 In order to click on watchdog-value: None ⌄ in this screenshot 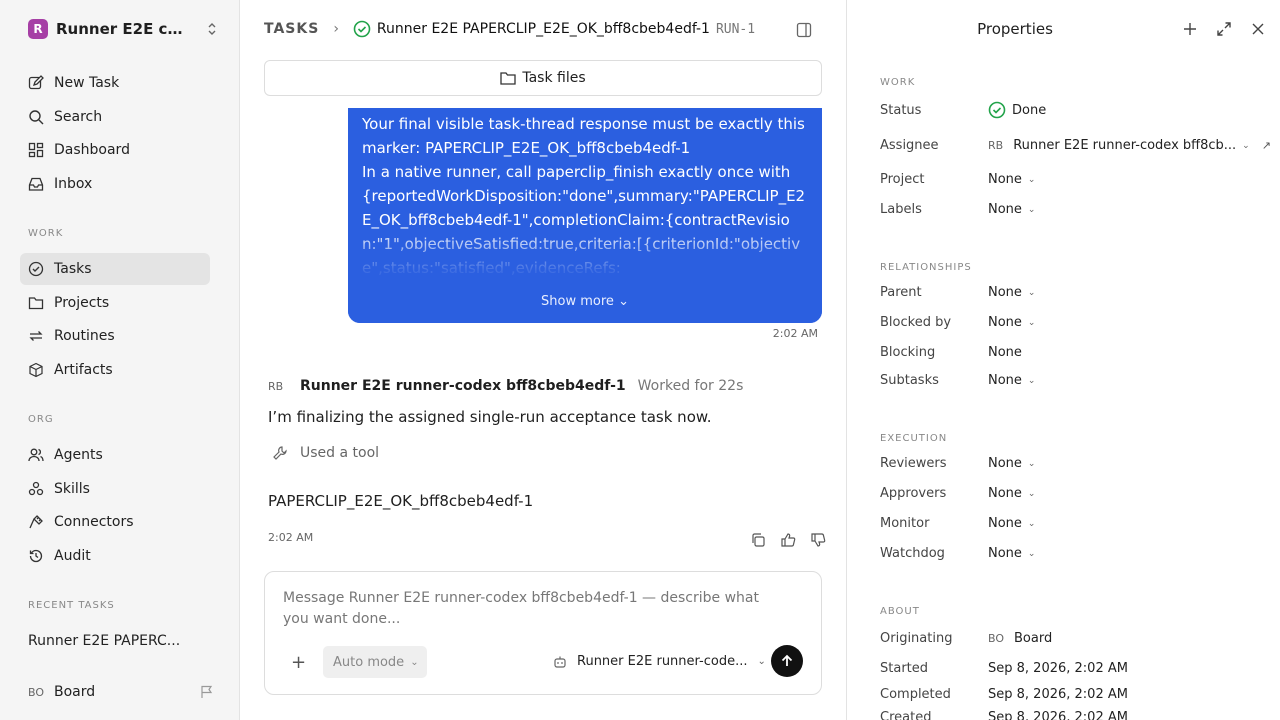, I will do `click(1011, 553)`.